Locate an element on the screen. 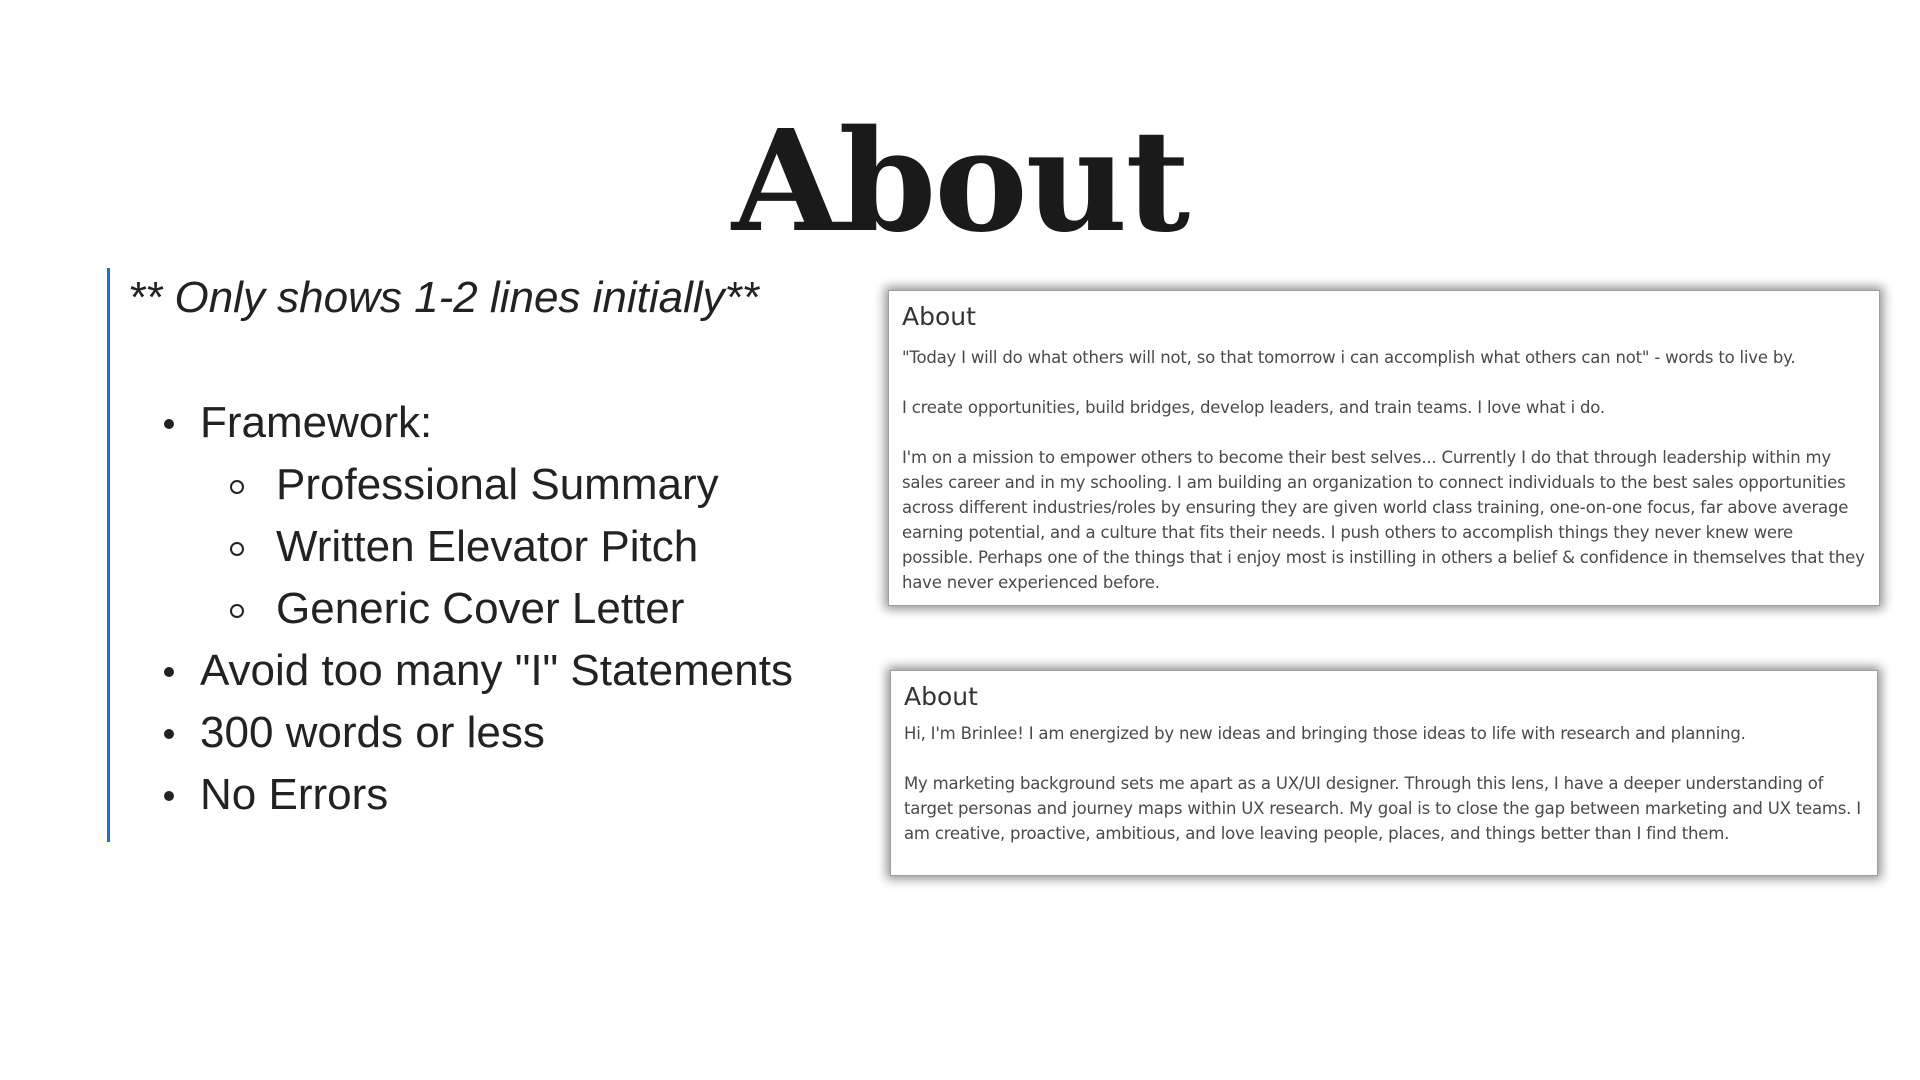 The height and width of the screenshot is (1080, 1920). sub-list-item: Written Elevator Pitch is located at coordinates (513, 547).